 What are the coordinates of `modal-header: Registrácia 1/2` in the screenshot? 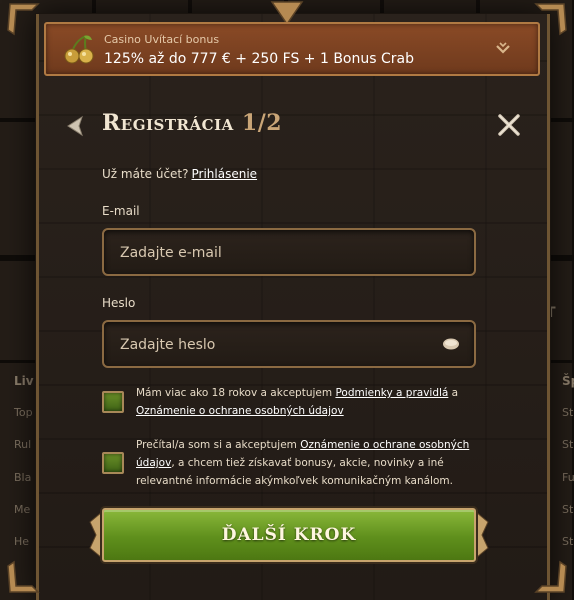 It's located at (292, 126).